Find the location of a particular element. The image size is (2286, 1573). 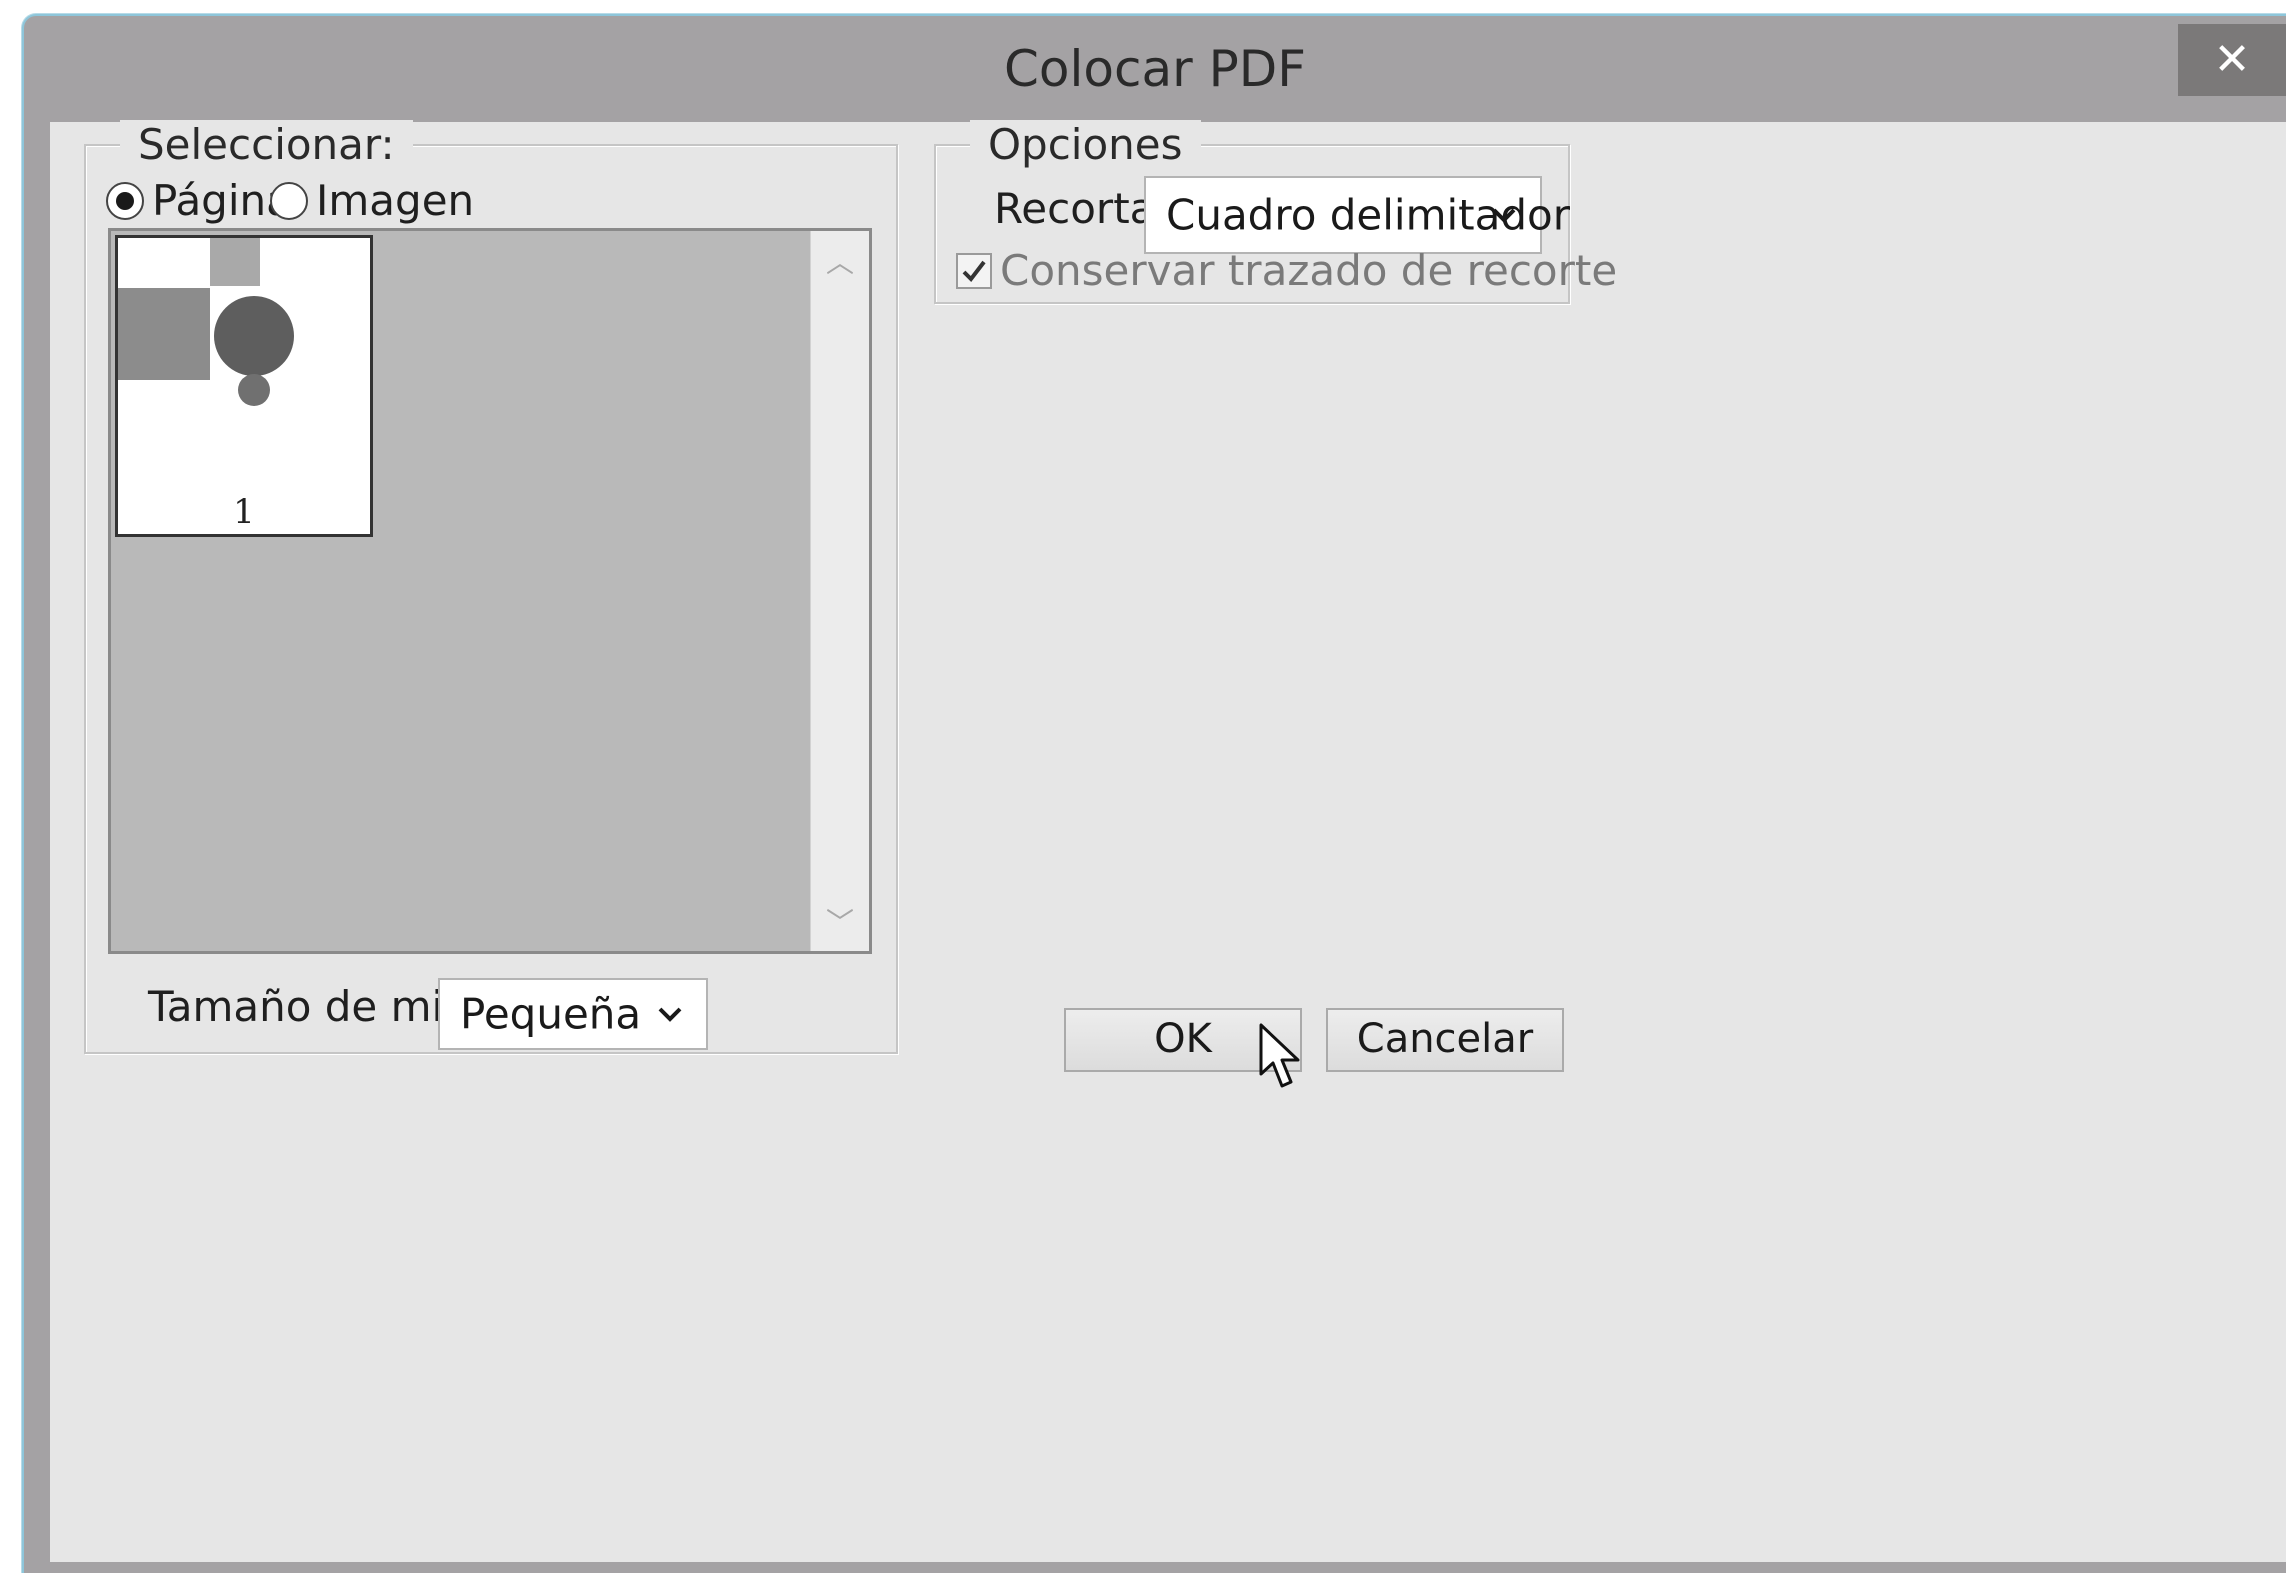

preserve-clipping-path-checkbox: Conservar trazado de recorte is located at coordinates (1286, 270).